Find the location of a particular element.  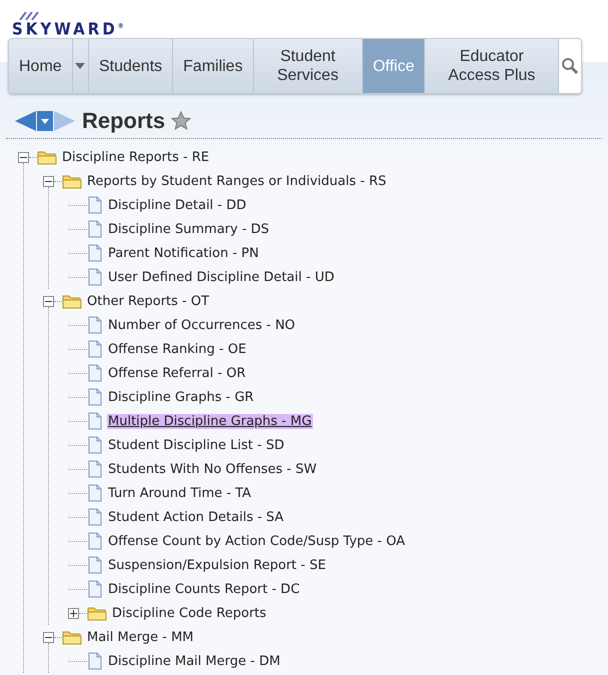

search-button is located at coordinates (570, 66).